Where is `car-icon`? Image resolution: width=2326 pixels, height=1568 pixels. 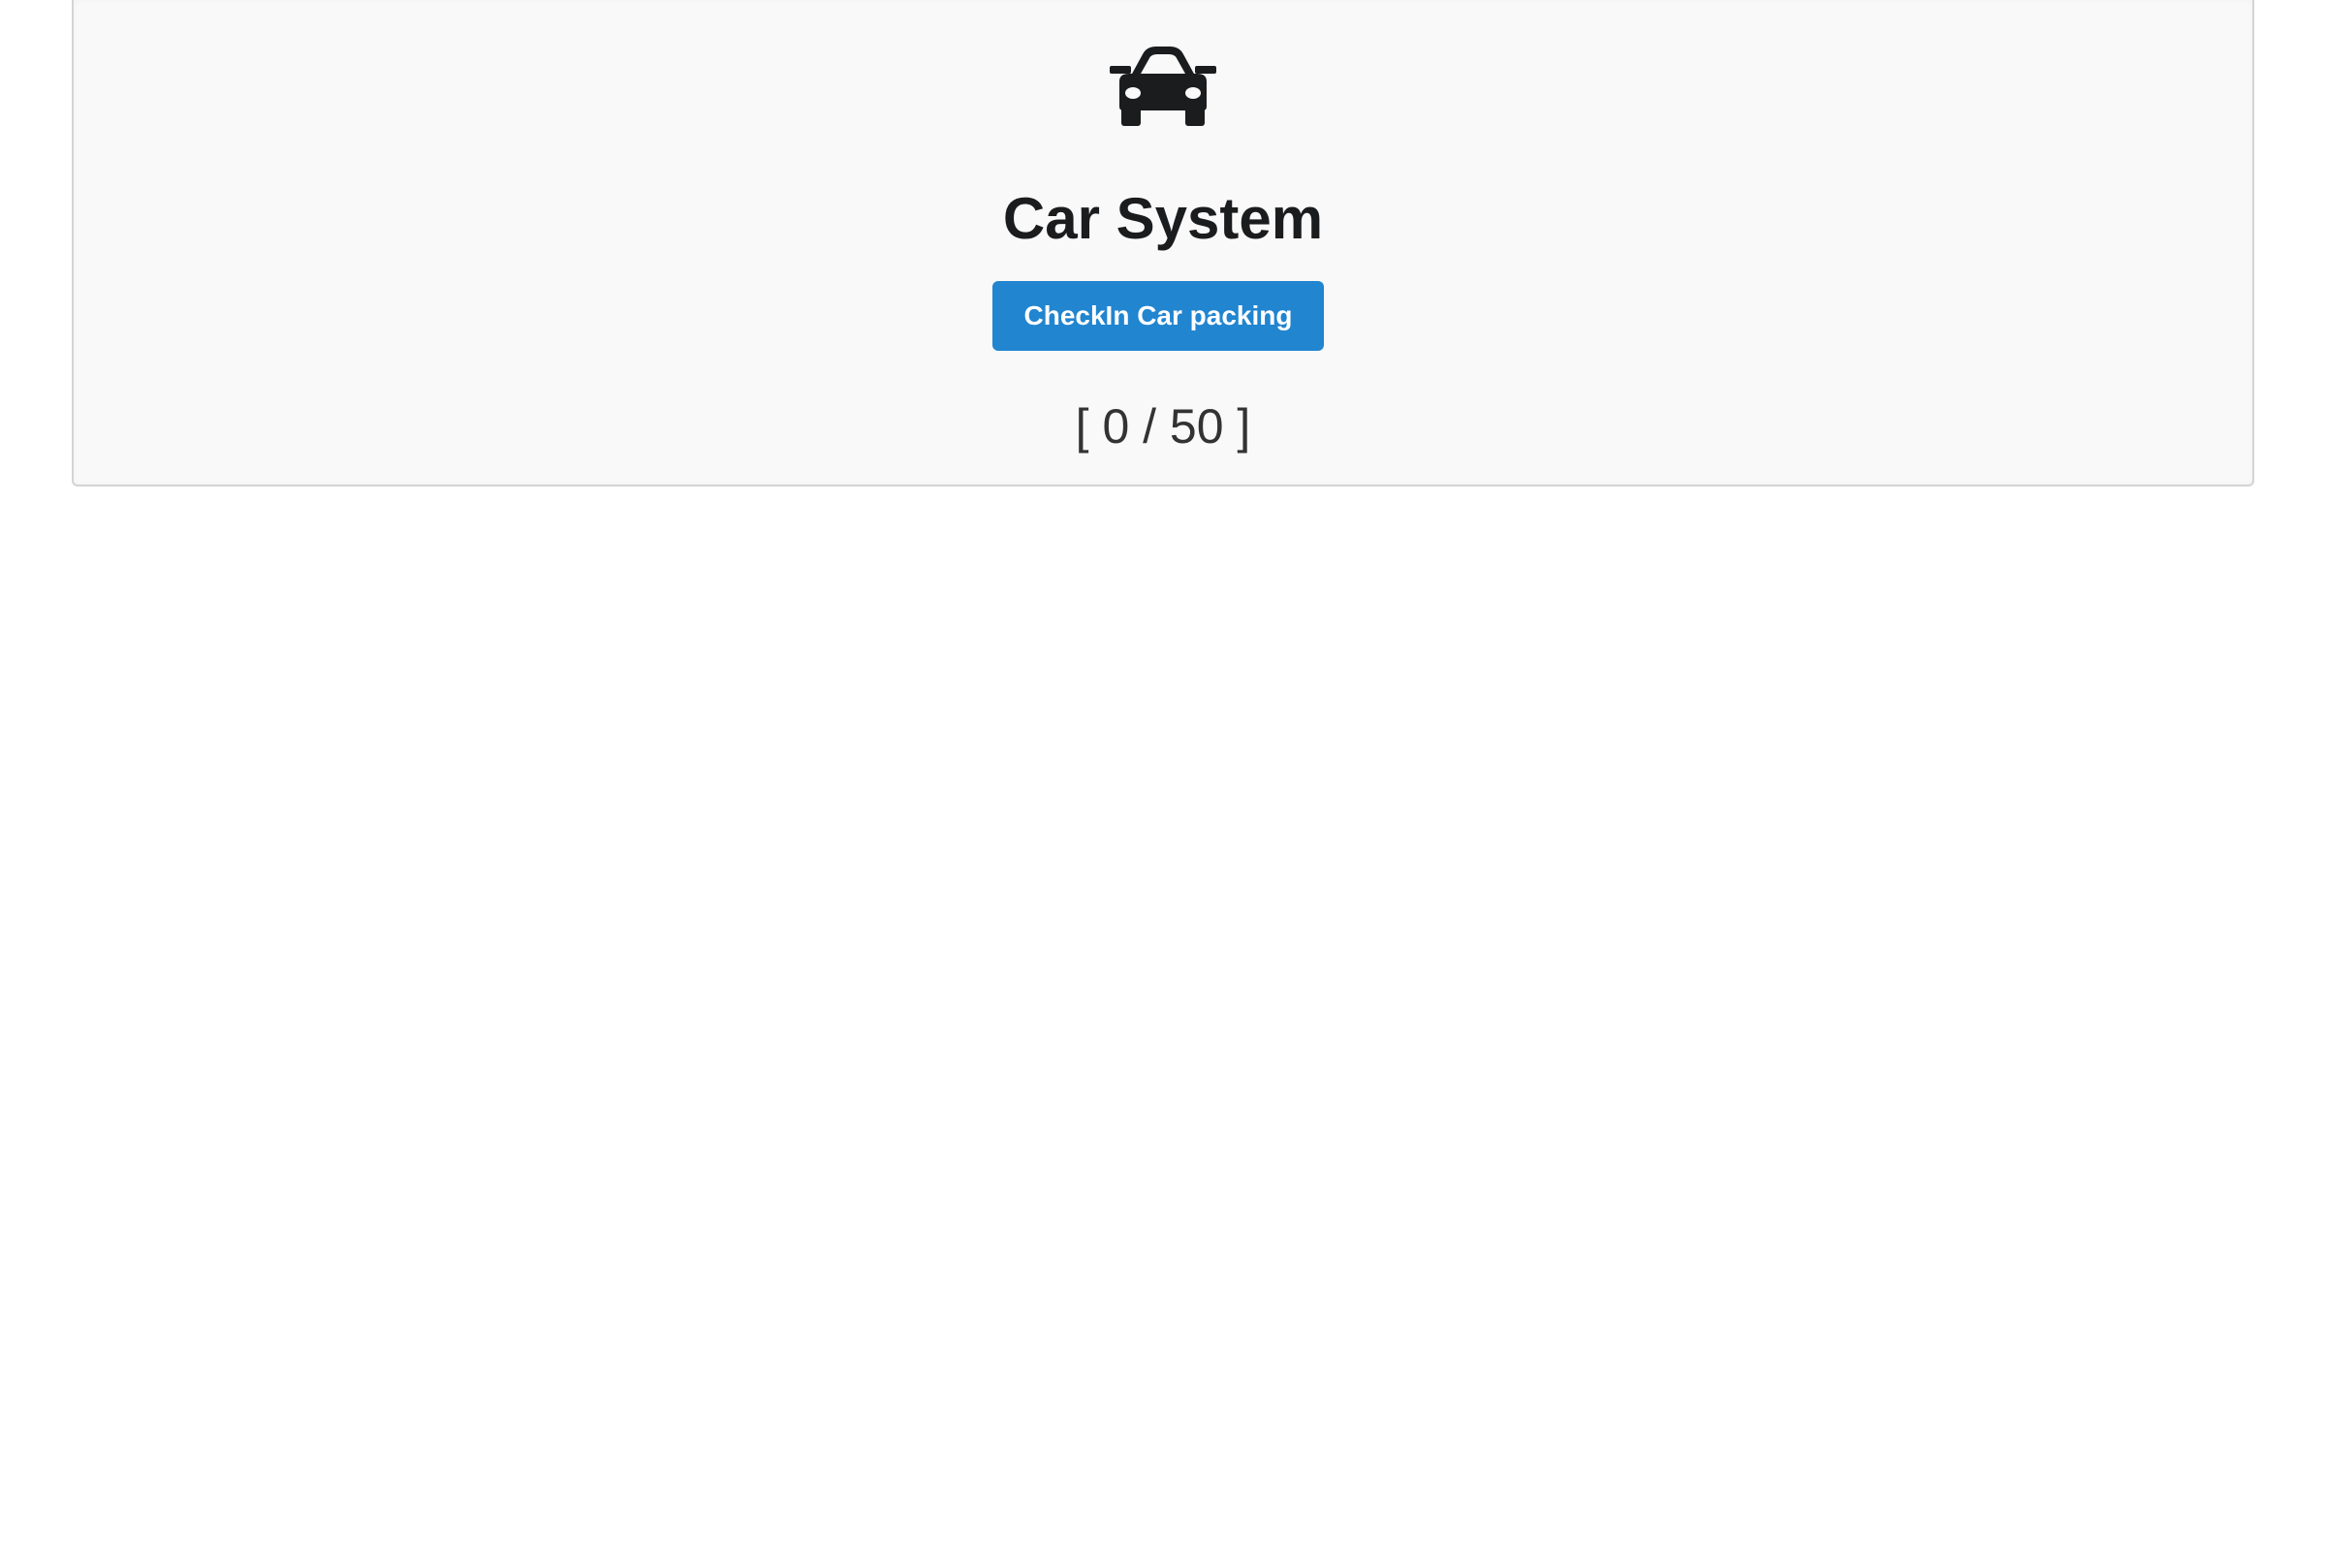
car-icon is located at coordinates (1163, 85).